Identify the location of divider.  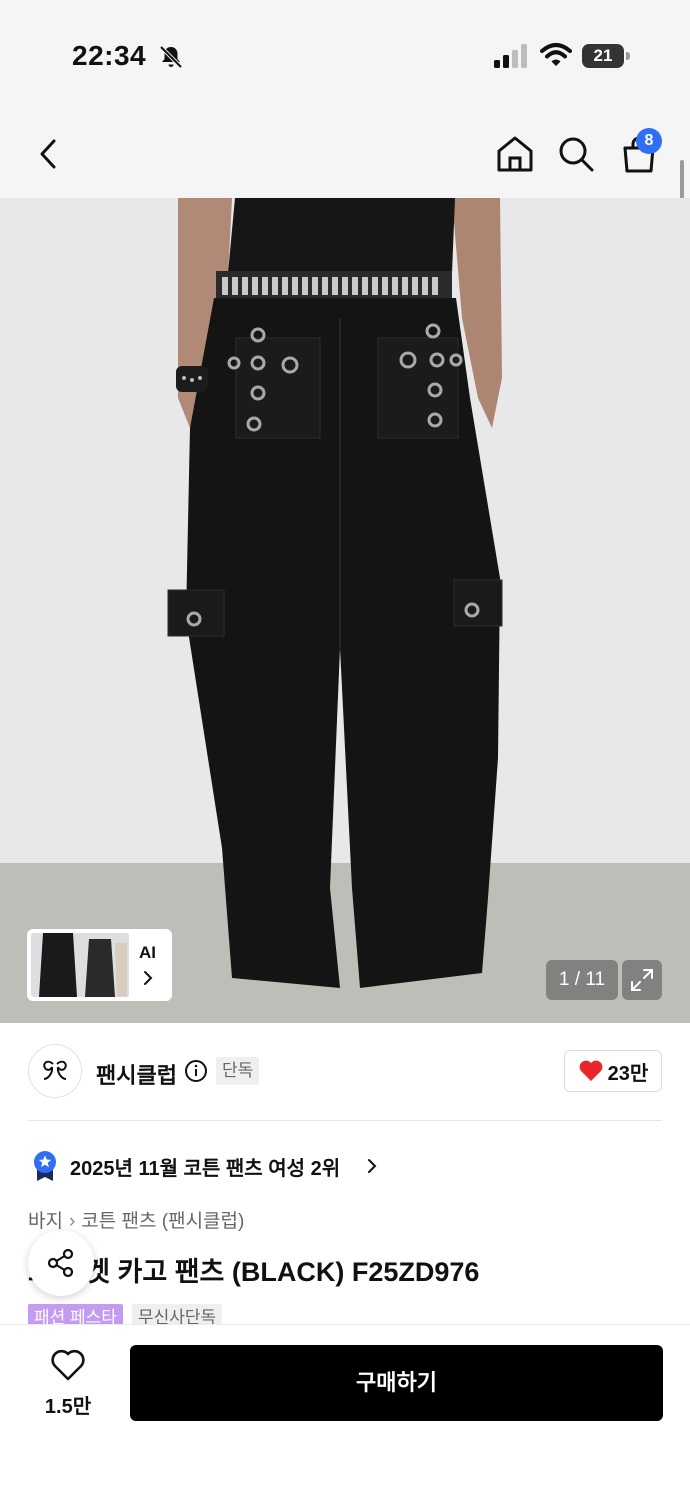
(345, 1120).